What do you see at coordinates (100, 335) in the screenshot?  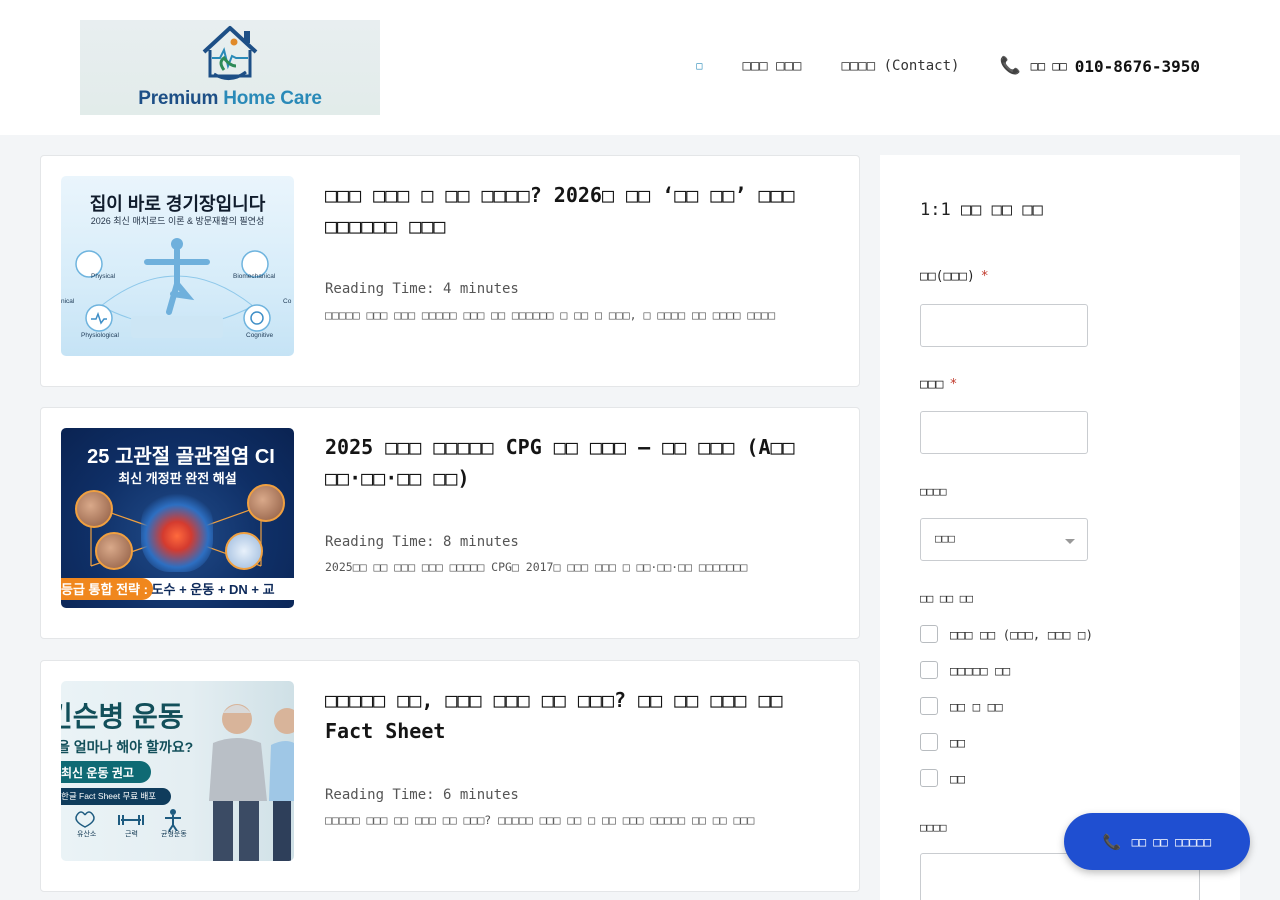 I see `label-physiological: Physiological` at bounding box center [100, 335].